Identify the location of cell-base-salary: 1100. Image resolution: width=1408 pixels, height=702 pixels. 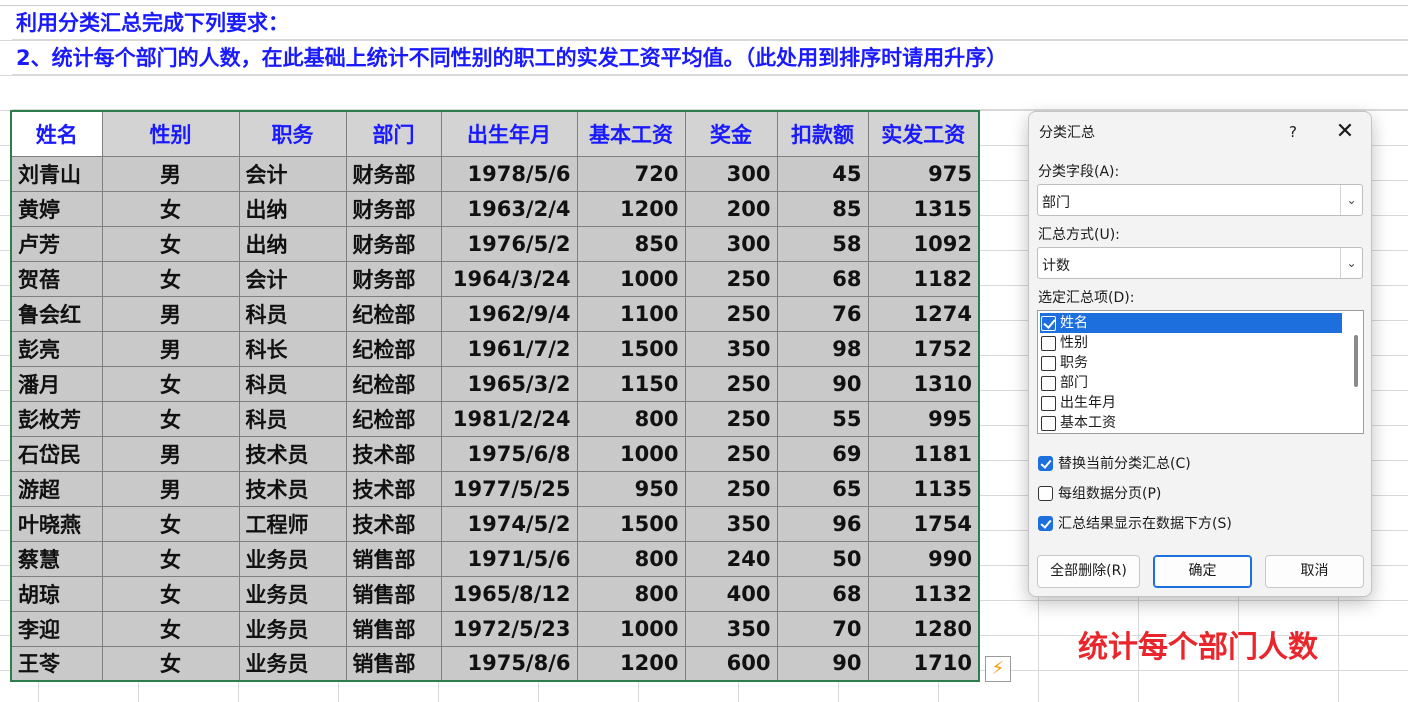
(631, 313).